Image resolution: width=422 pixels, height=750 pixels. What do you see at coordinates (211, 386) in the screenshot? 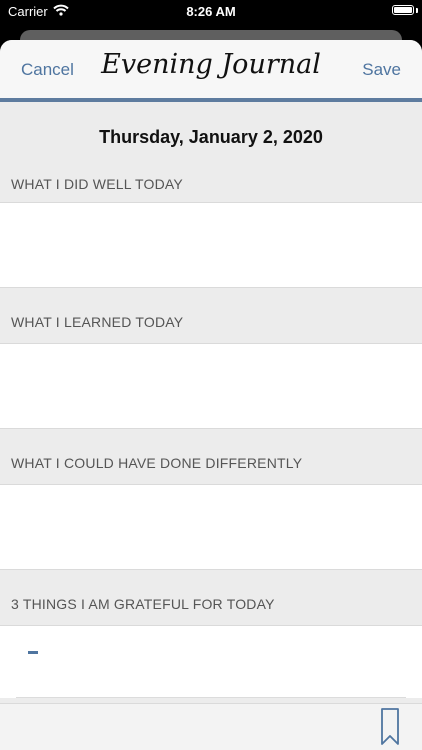
I see `learned-textarea` at bounding box center [211, 386].